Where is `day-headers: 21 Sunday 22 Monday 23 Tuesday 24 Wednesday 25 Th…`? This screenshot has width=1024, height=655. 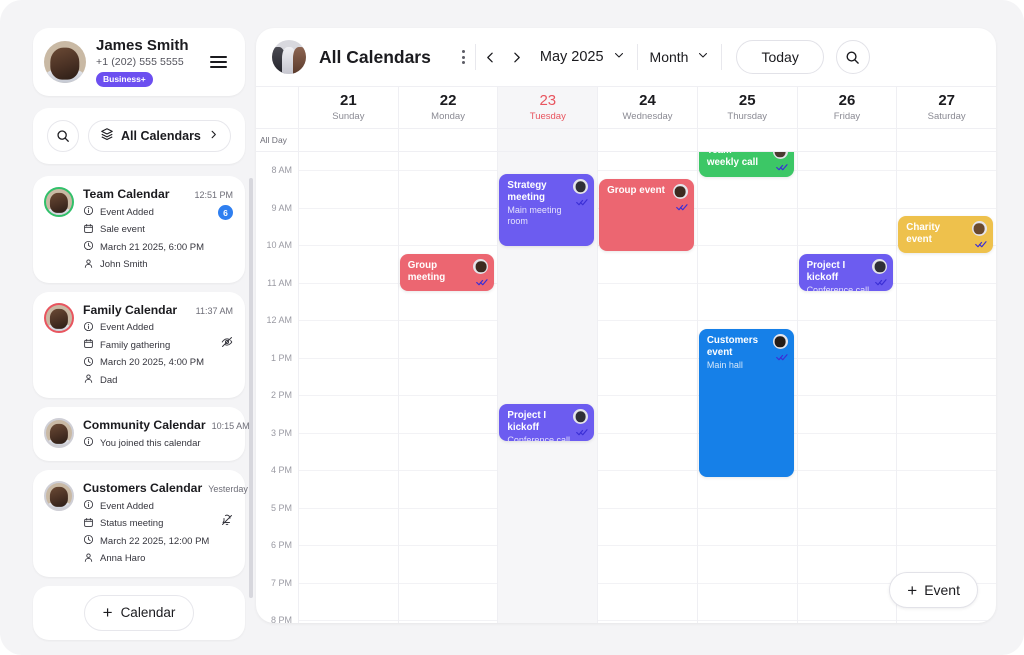 day-headers: 21 Sunday 22 Monday 23 Tuesday 24 Wednesday 25 Th… is located at coordinates (626, 107).